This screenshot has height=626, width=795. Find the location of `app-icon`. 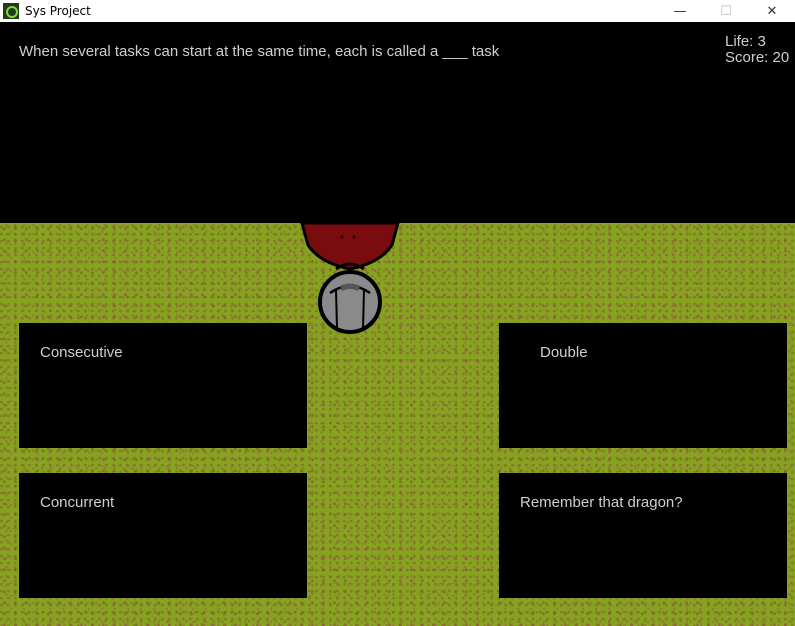

app-icon is located at coordinates (11, 11).